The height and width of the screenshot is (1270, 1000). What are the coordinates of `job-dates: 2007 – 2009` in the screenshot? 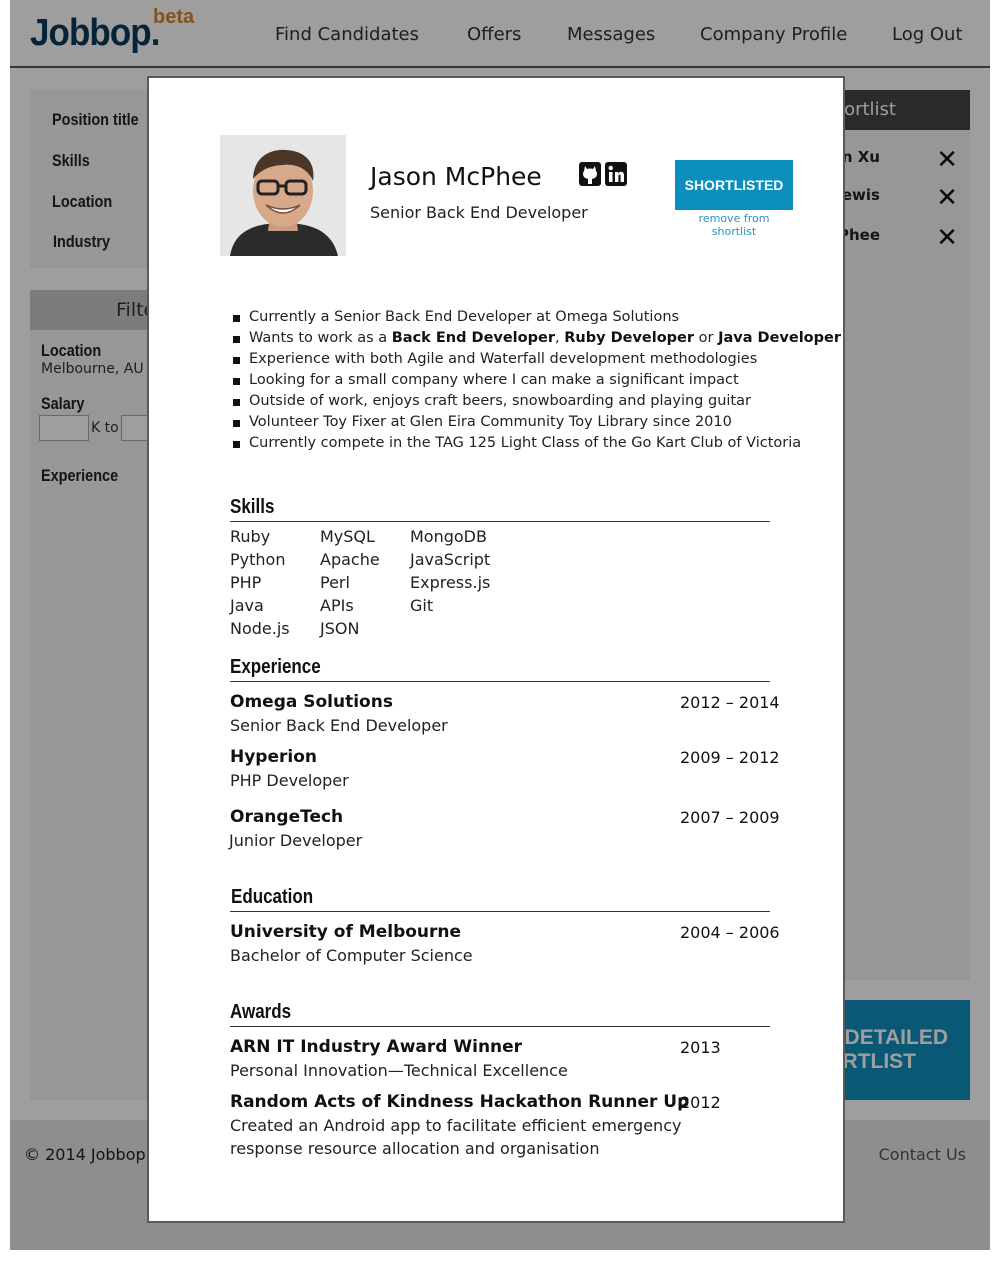 It's located at (730, 817).